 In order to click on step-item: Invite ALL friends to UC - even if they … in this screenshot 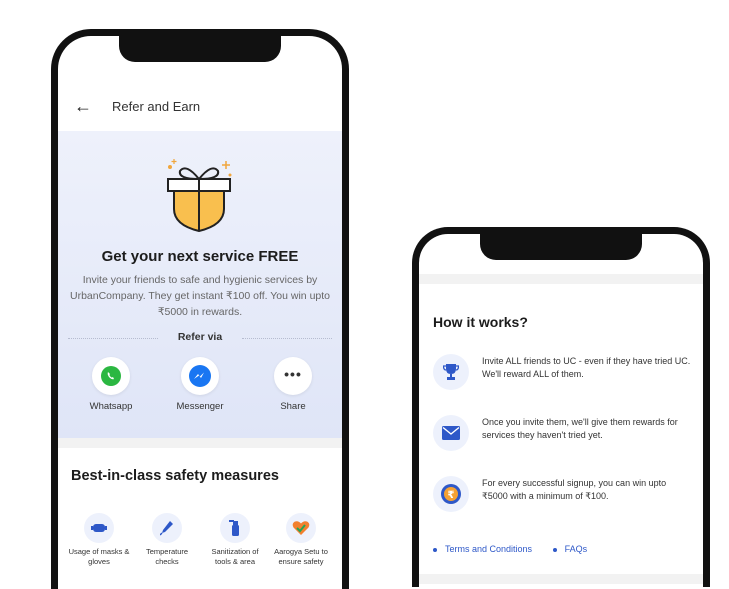, I will do `click(564, 372)`.